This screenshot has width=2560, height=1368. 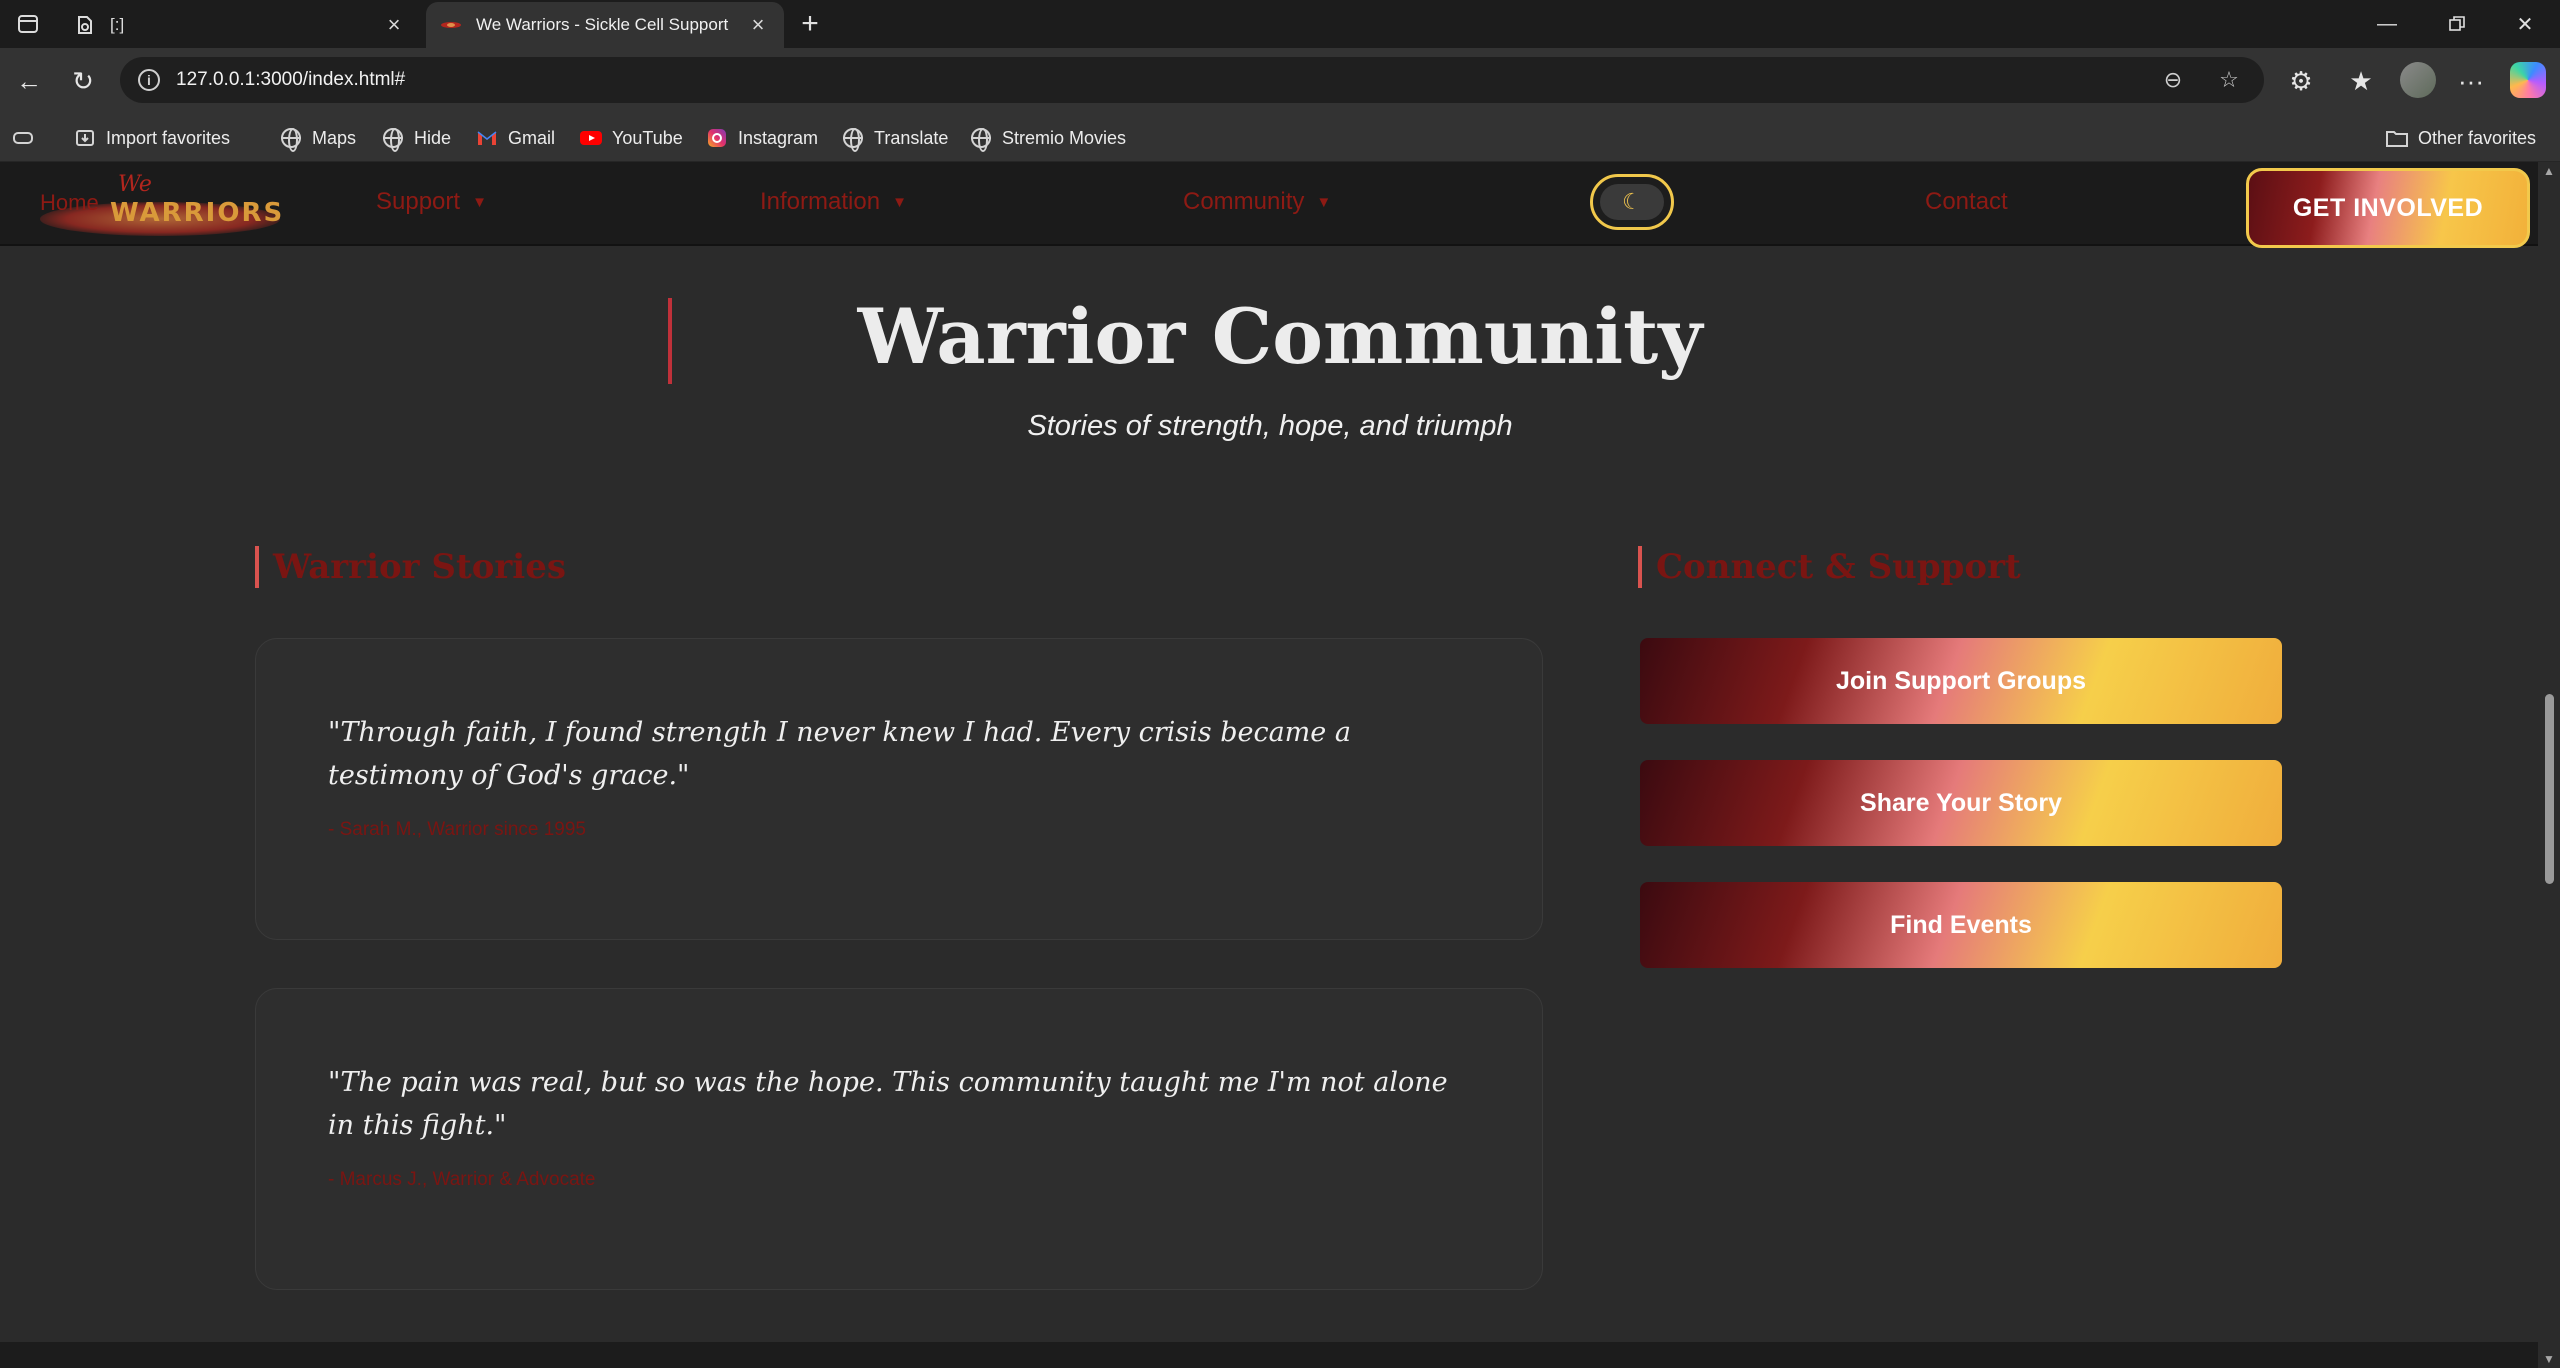 I want to click on warrior-stories-heading: Warrior Stories, so click(x=410, y=567).